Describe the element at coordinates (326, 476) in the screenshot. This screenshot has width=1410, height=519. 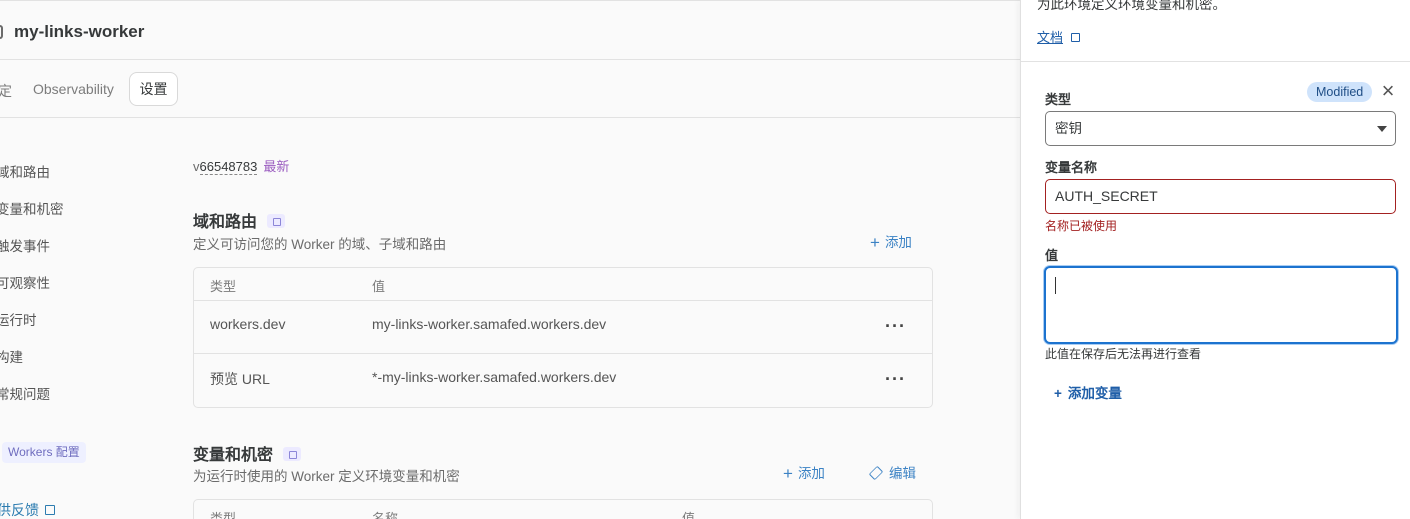
I see `variables-subtitle: 为运行时使用的 Worker 定义环境变量和机密` at that location.